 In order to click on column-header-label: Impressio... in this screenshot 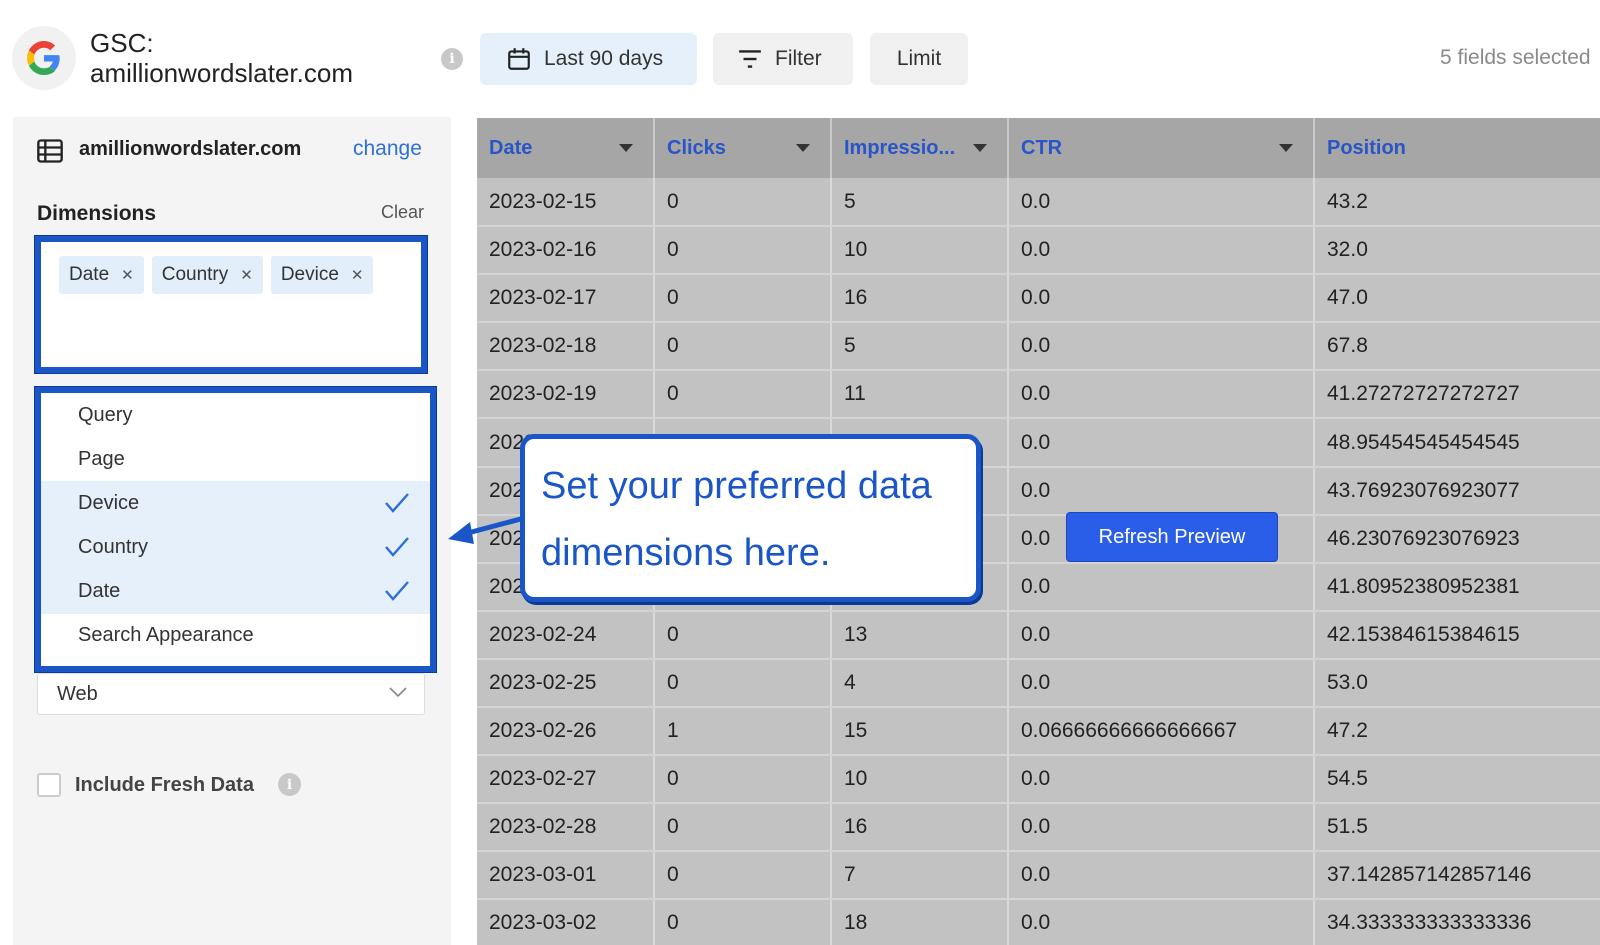, I will do `click(900, 147)`.